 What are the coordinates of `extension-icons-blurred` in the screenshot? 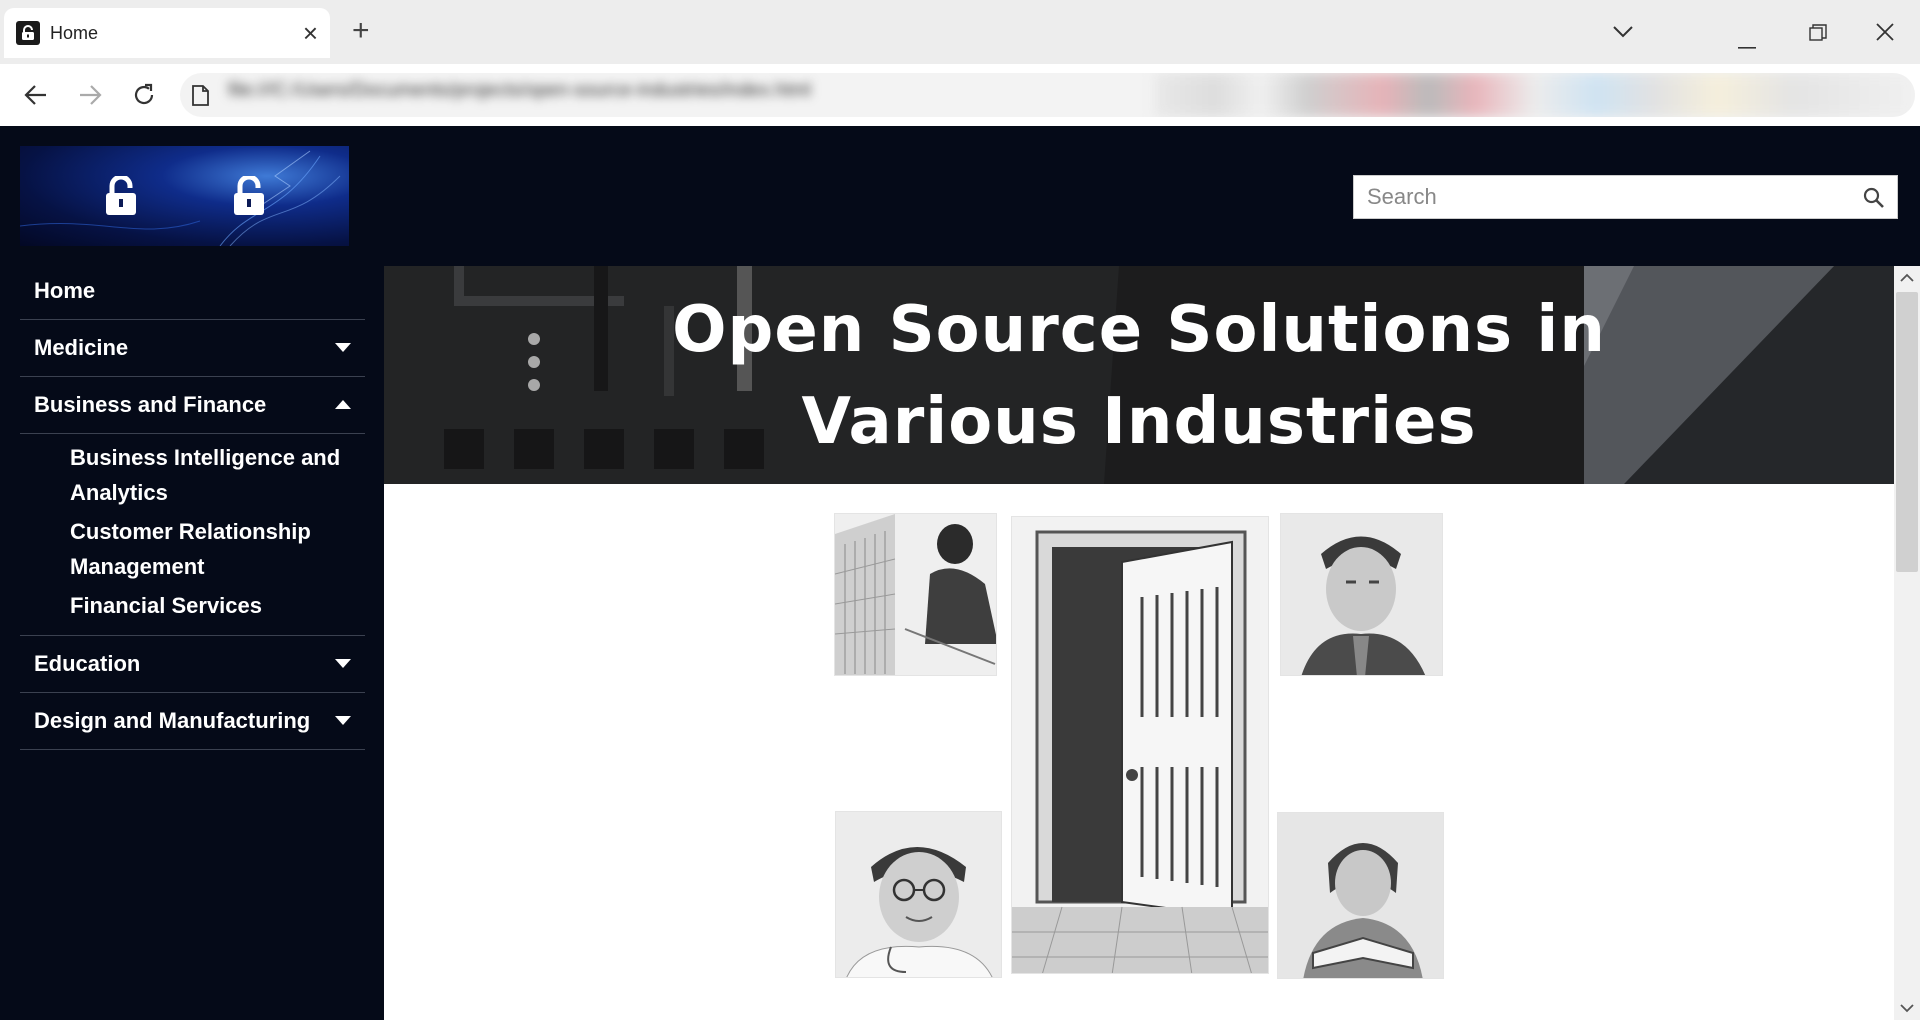 It's located at (1535, 95).